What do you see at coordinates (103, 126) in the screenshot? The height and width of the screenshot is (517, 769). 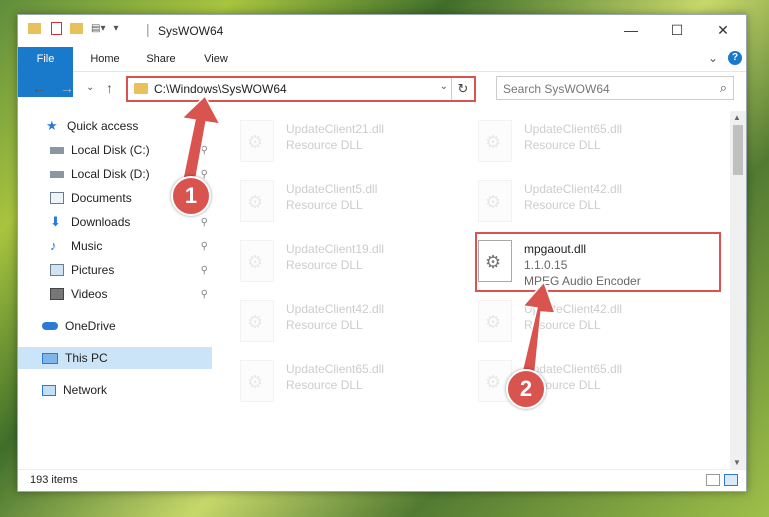 I see `sidebar-item-label: Quick access` at bounding box center [103, 126].